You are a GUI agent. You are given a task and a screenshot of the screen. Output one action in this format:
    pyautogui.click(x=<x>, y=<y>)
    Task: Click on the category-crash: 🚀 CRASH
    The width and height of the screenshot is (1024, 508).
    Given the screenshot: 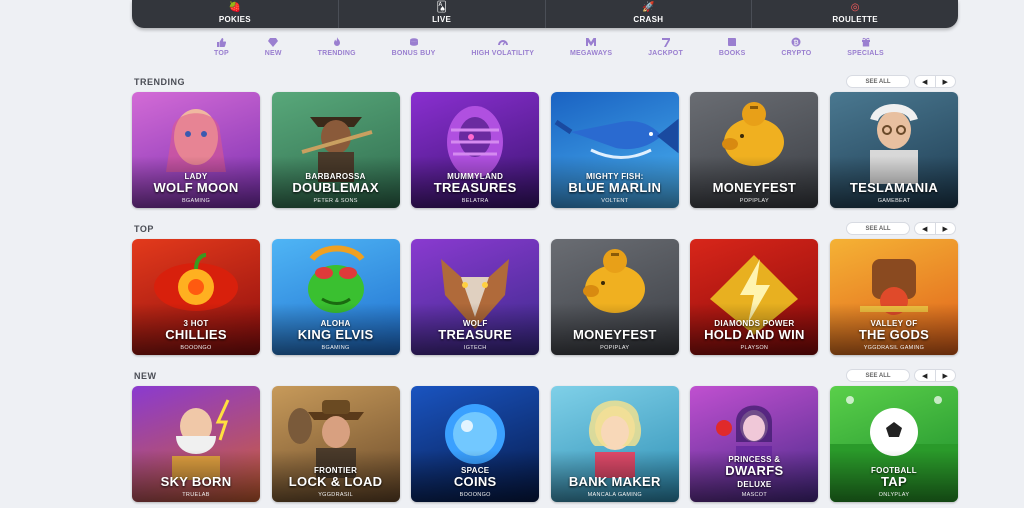 What is the action you would take?
    pyautogui.click(x=649, y=14)
    